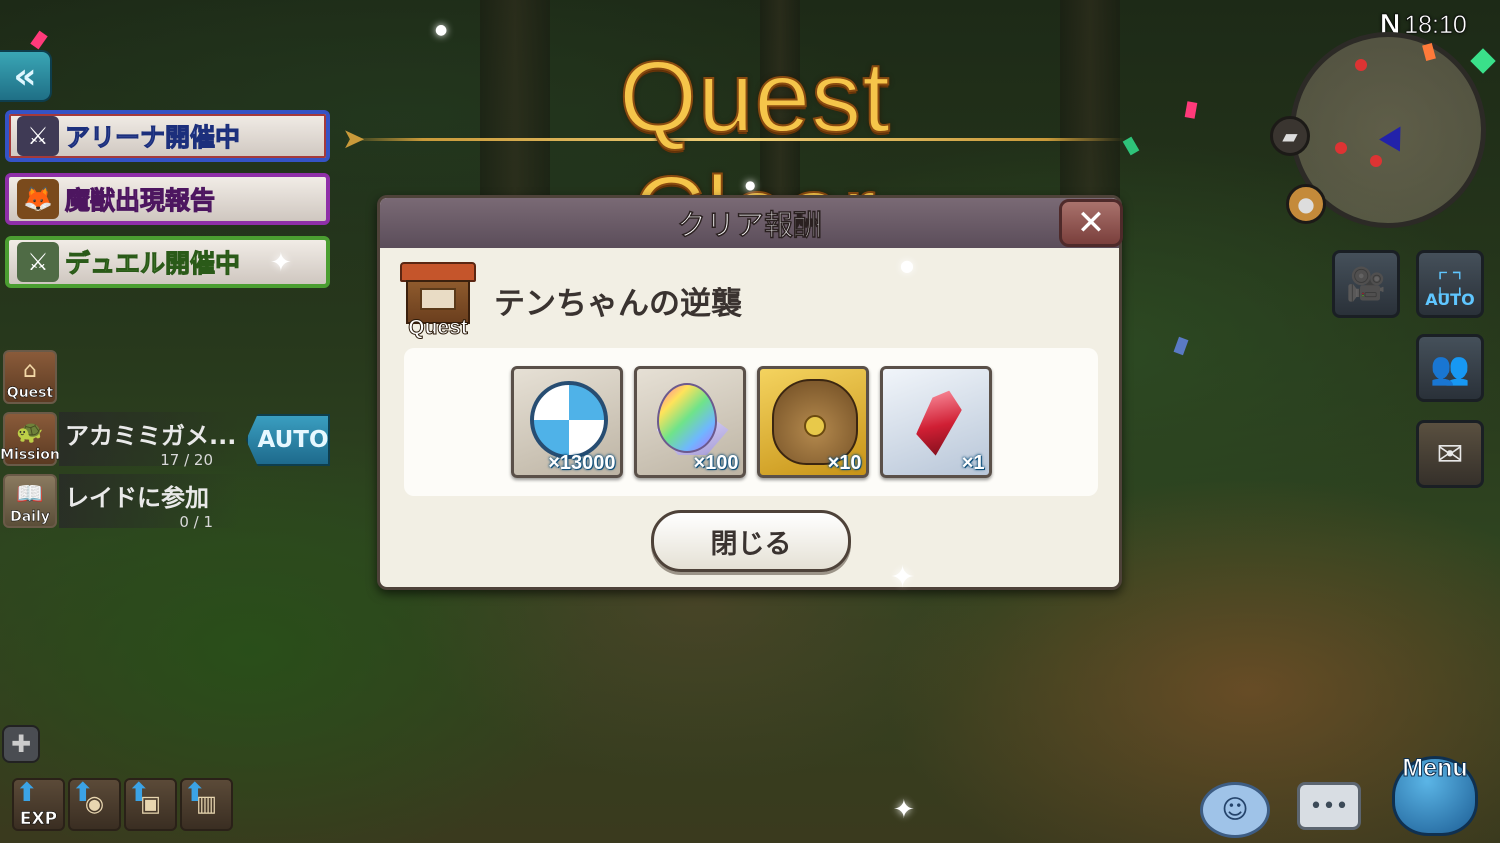 This screenshot has width=1500, height=843. What do you see at coordinates (438, 328) in the screenshot?
I see `quest-icon-label: Quest` at bounding box center [438, 328].